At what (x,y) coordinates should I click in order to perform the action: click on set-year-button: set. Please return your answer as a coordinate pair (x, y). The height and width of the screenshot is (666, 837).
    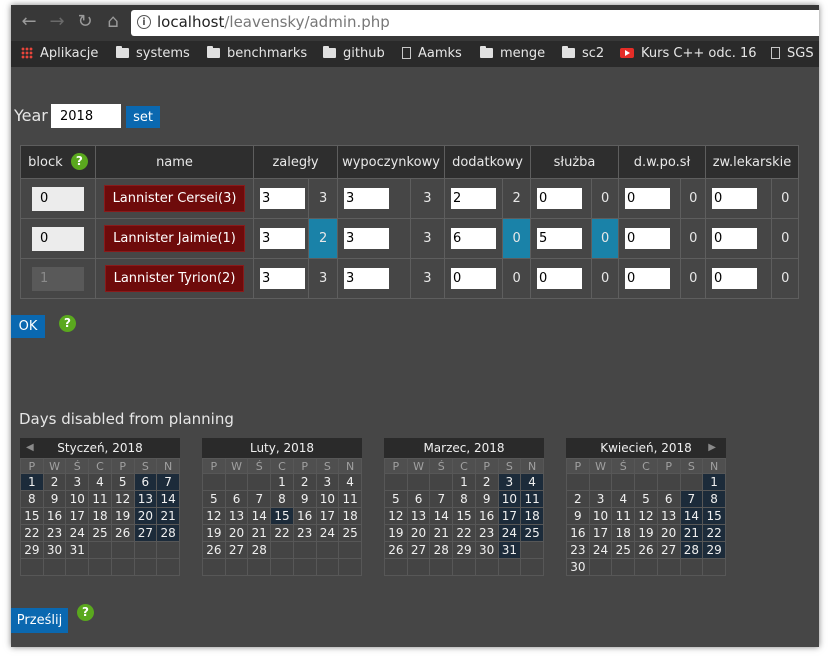
    Looking at the image, I should click on (143, 117).